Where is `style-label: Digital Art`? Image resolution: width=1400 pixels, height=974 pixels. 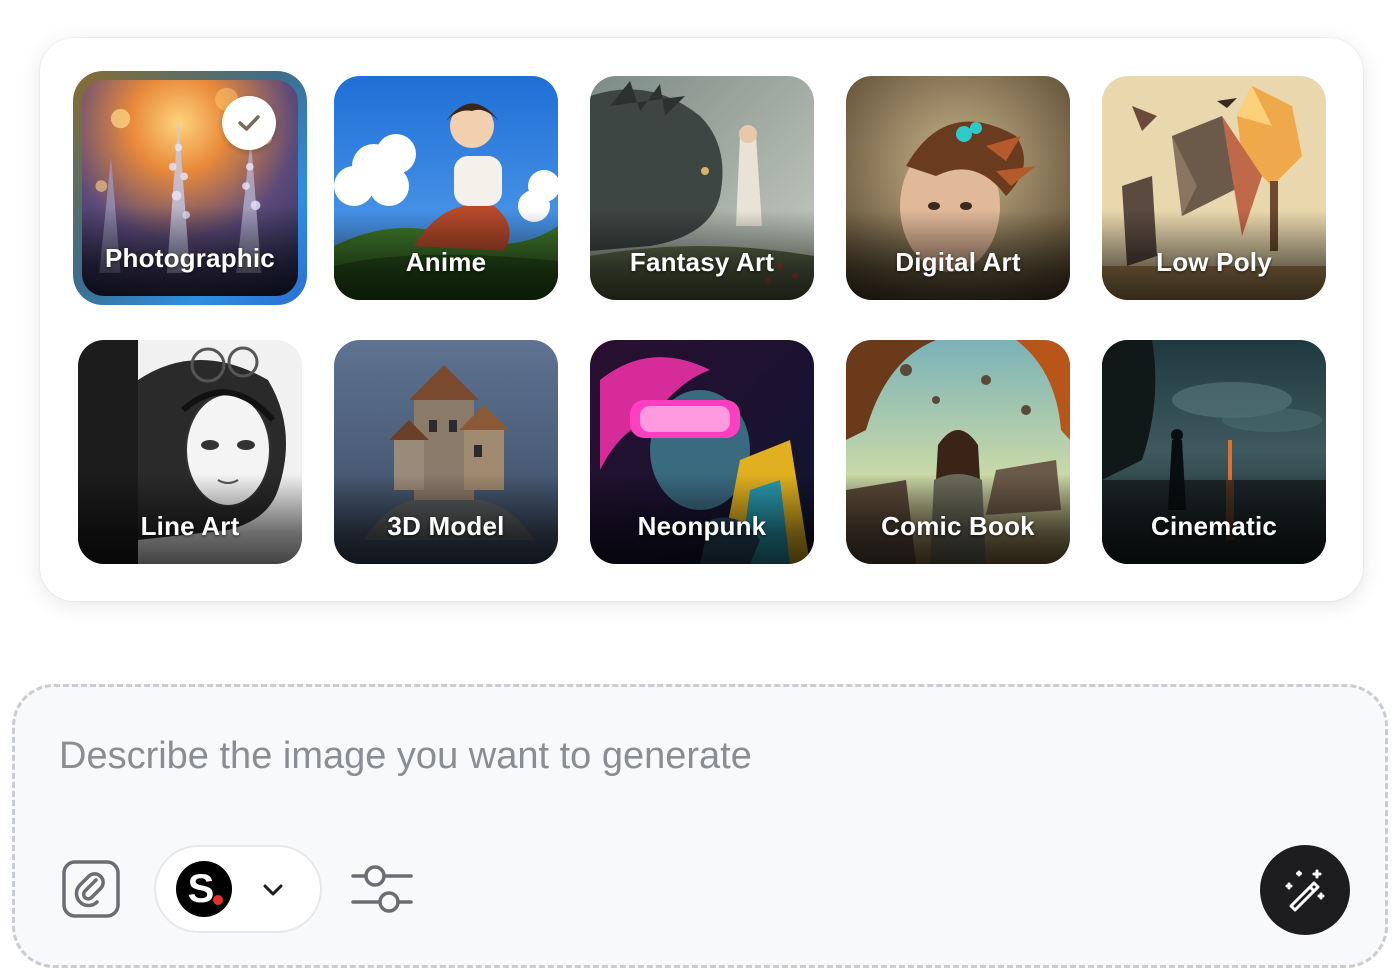
style-label: Digital Art is located at coordinates (958, 262).